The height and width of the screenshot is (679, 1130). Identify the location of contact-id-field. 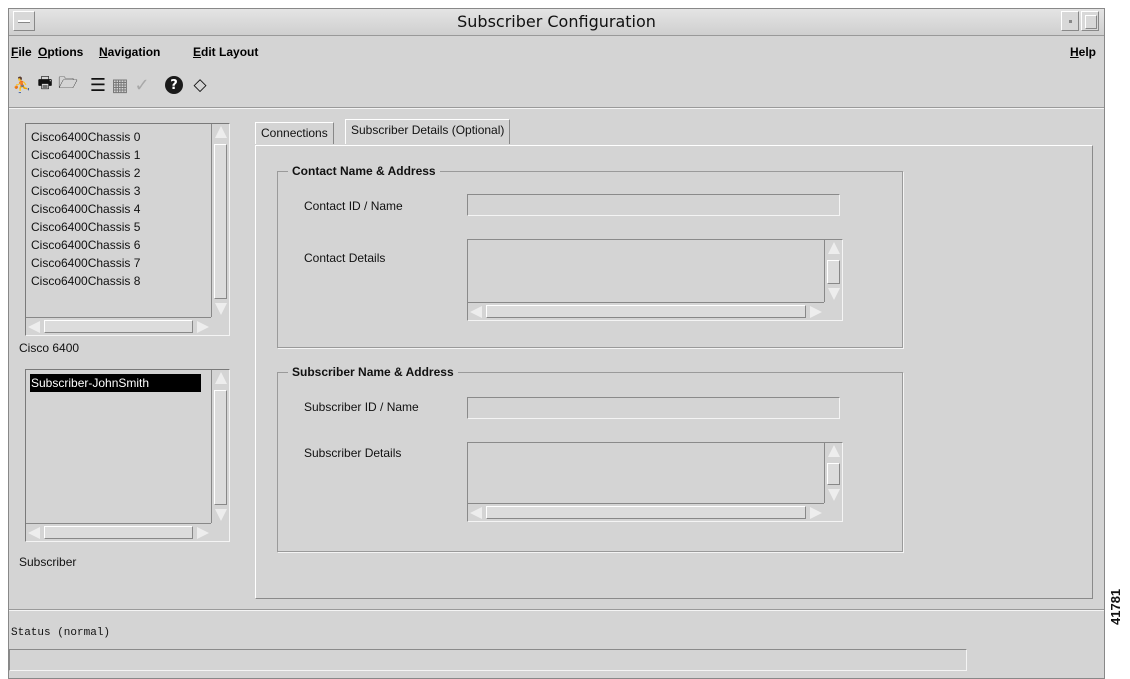
(653, 205).